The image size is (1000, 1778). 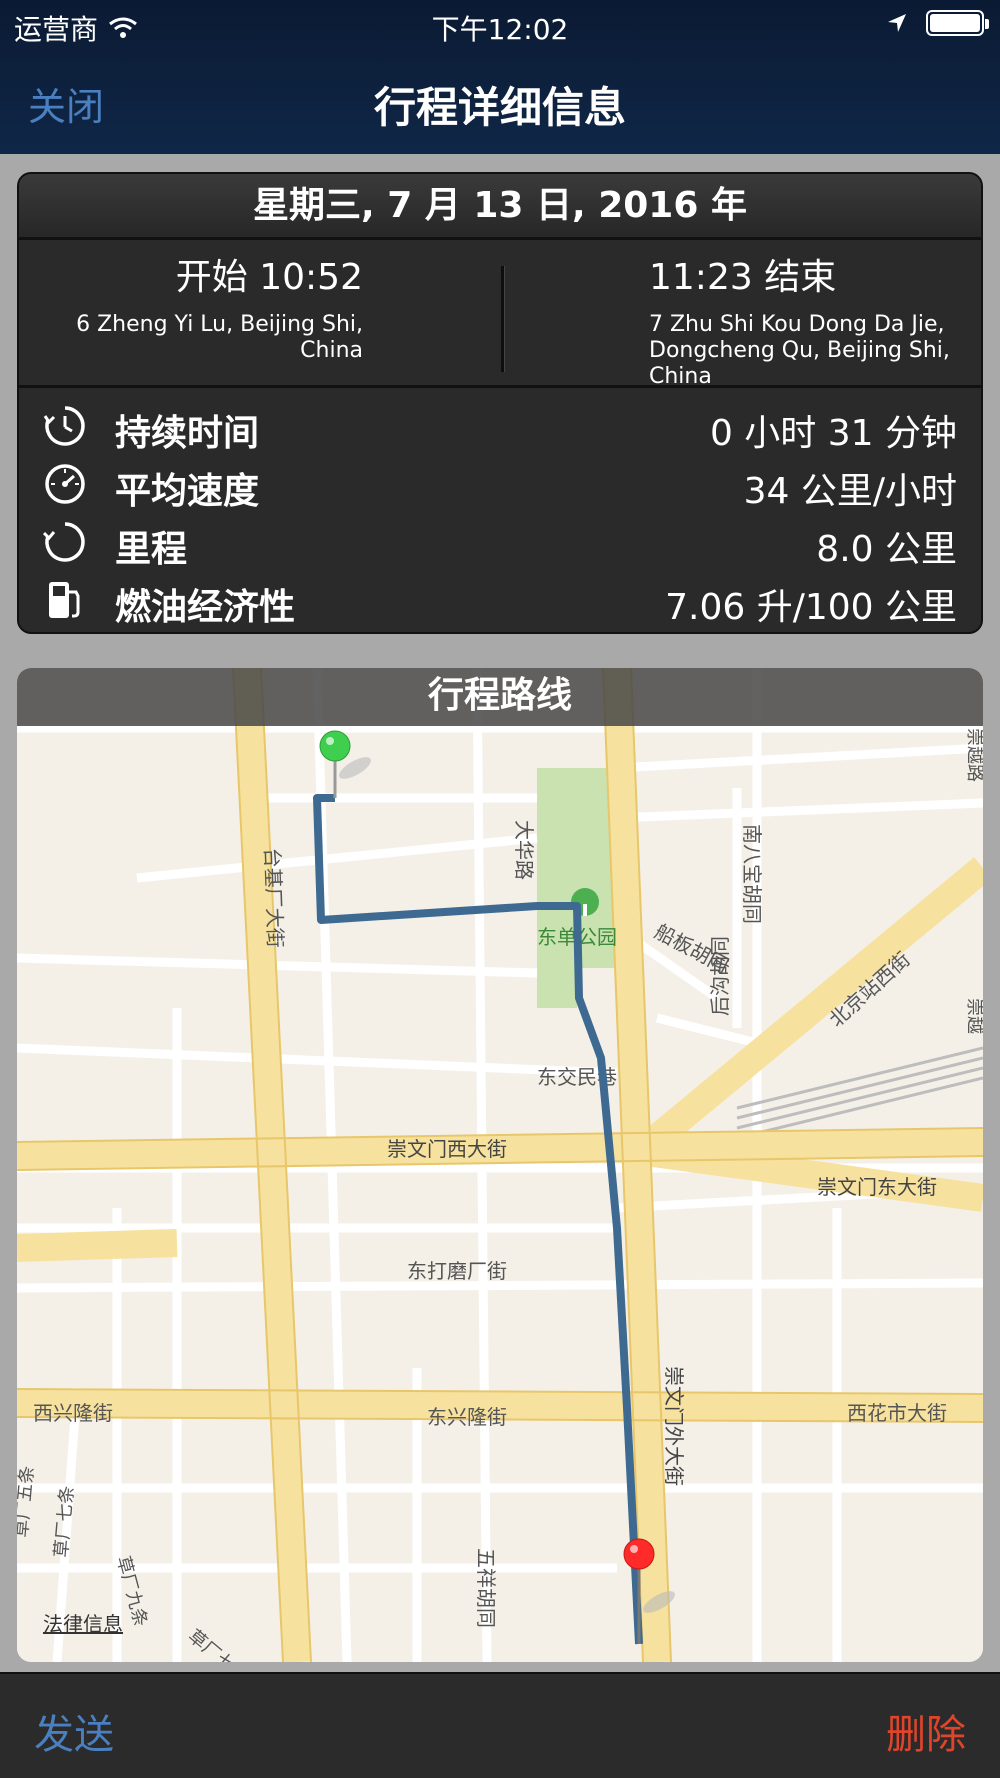 What do you see at coordinates (720, 976) in the screenshot?
I see `map-label-houguo: 后沟胡同` at bounding box center [720, 976].